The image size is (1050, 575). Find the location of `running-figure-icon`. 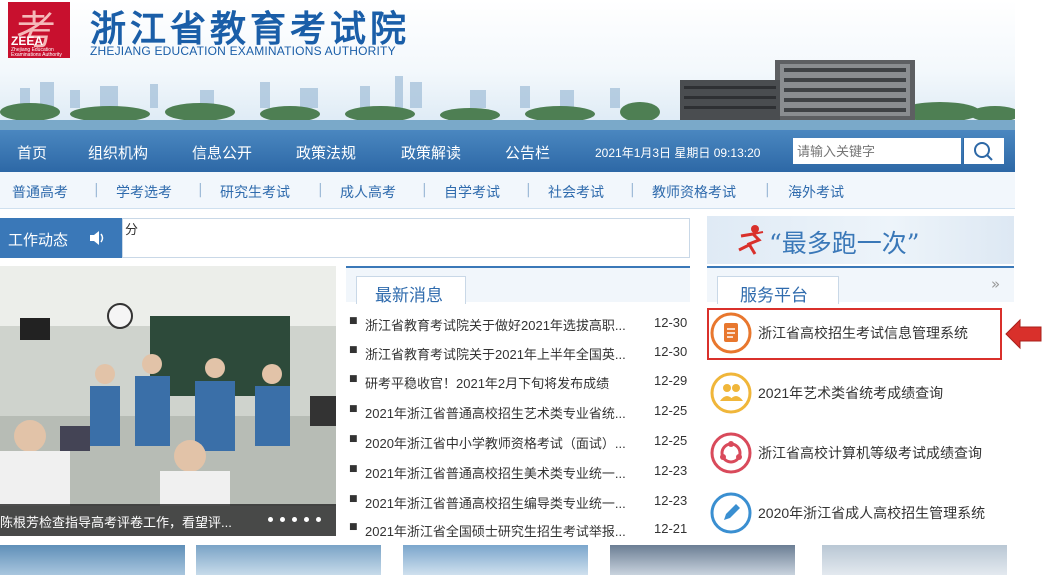

running-figure-icon is located at coordinates (751, 240).